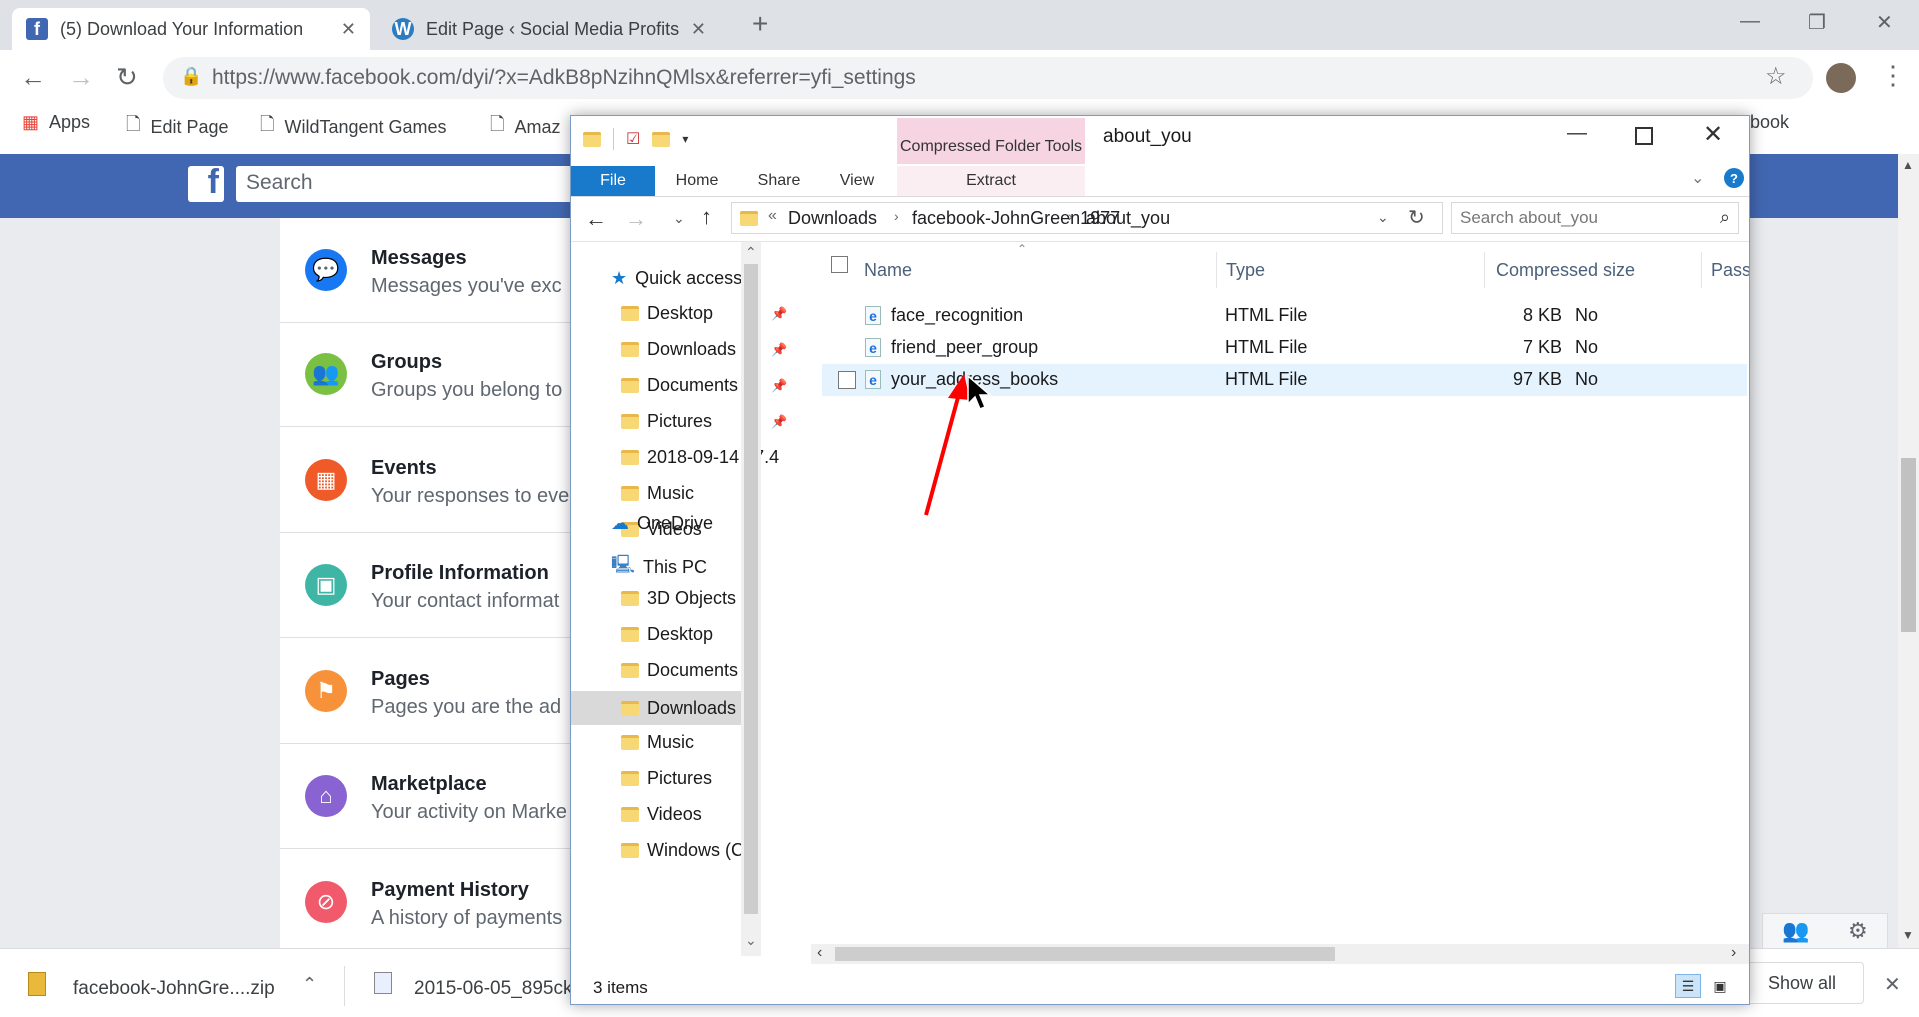 This screenshot has width=1919, height=1017. Describe the element at coordinates (659, 567) in the screenshot. I see `nav-this-pc: 🖳 This PC` at that location.